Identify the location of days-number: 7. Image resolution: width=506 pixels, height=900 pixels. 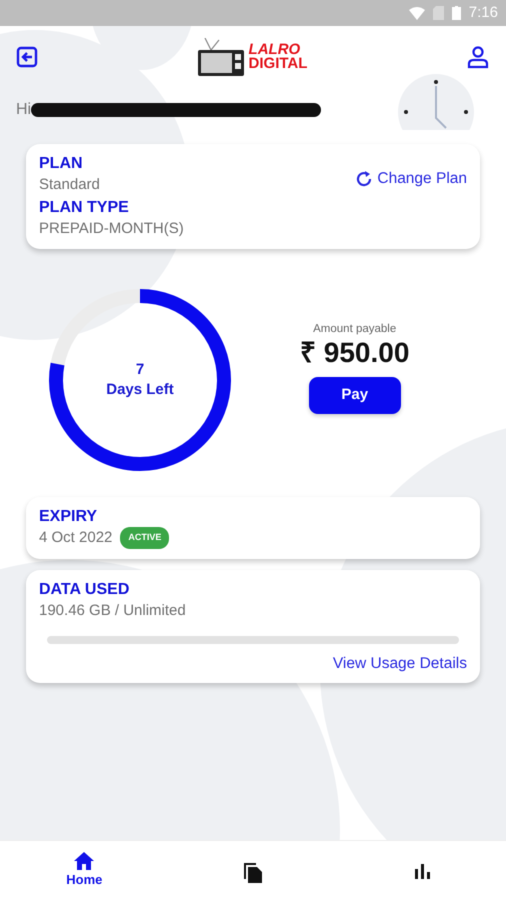
(140, 370).